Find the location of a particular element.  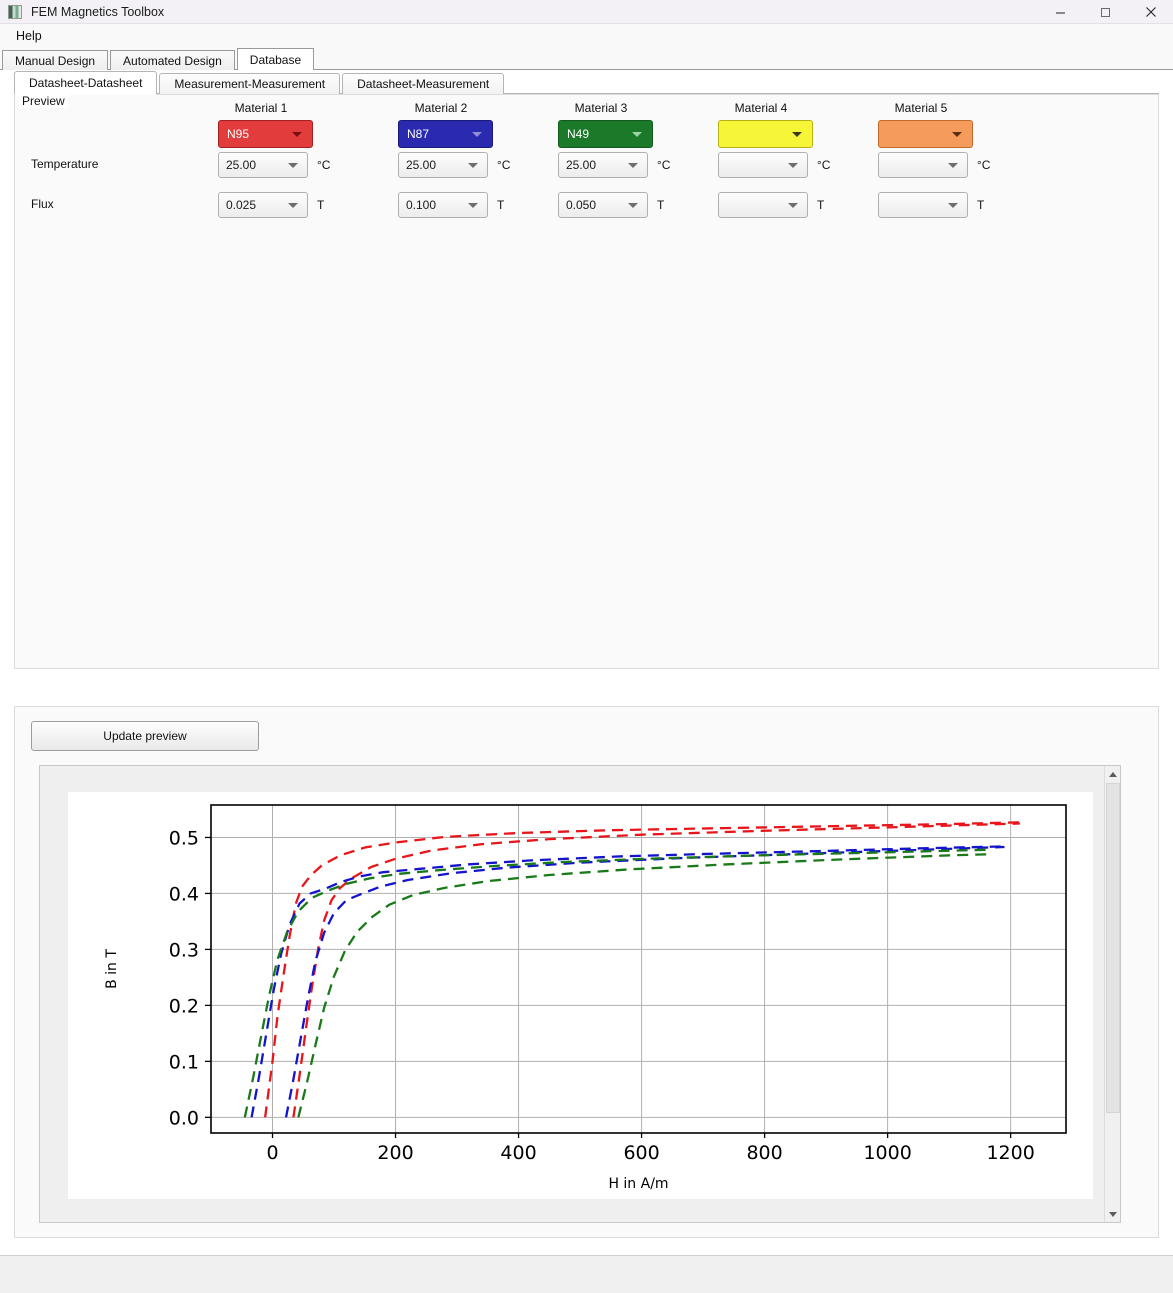

svg-text: 0.0 is located at coordinates (184, 1118).